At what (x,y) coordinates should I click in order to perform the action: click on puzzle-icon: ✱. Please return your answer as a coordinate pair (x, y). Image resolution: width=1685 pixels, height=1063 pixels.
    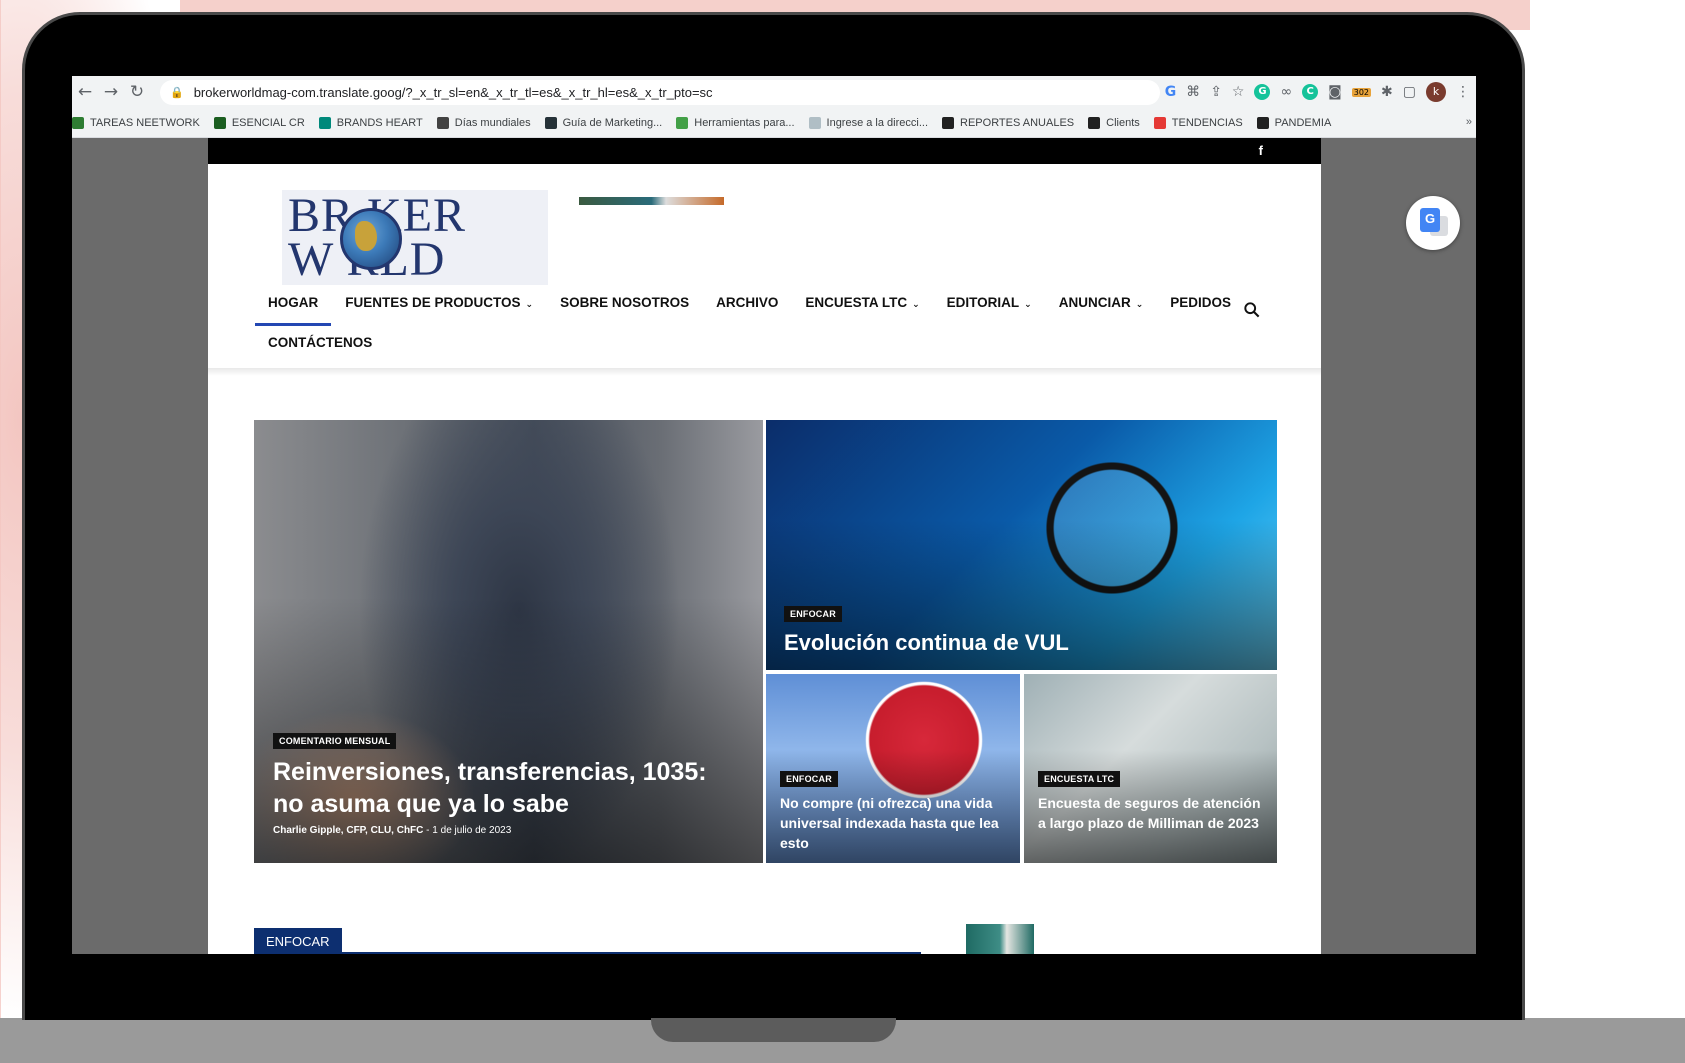
    Looking at the image, I should click on (1387, 92).